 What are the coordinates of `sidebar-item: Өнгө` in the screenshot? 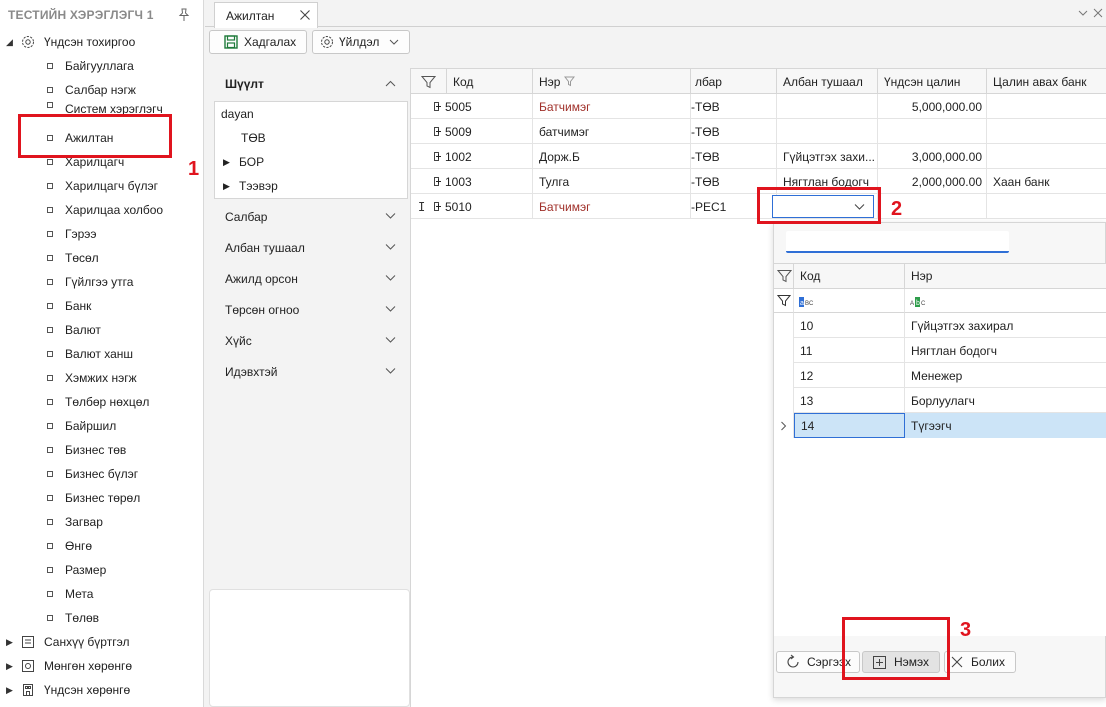 It's located at (101, 546).